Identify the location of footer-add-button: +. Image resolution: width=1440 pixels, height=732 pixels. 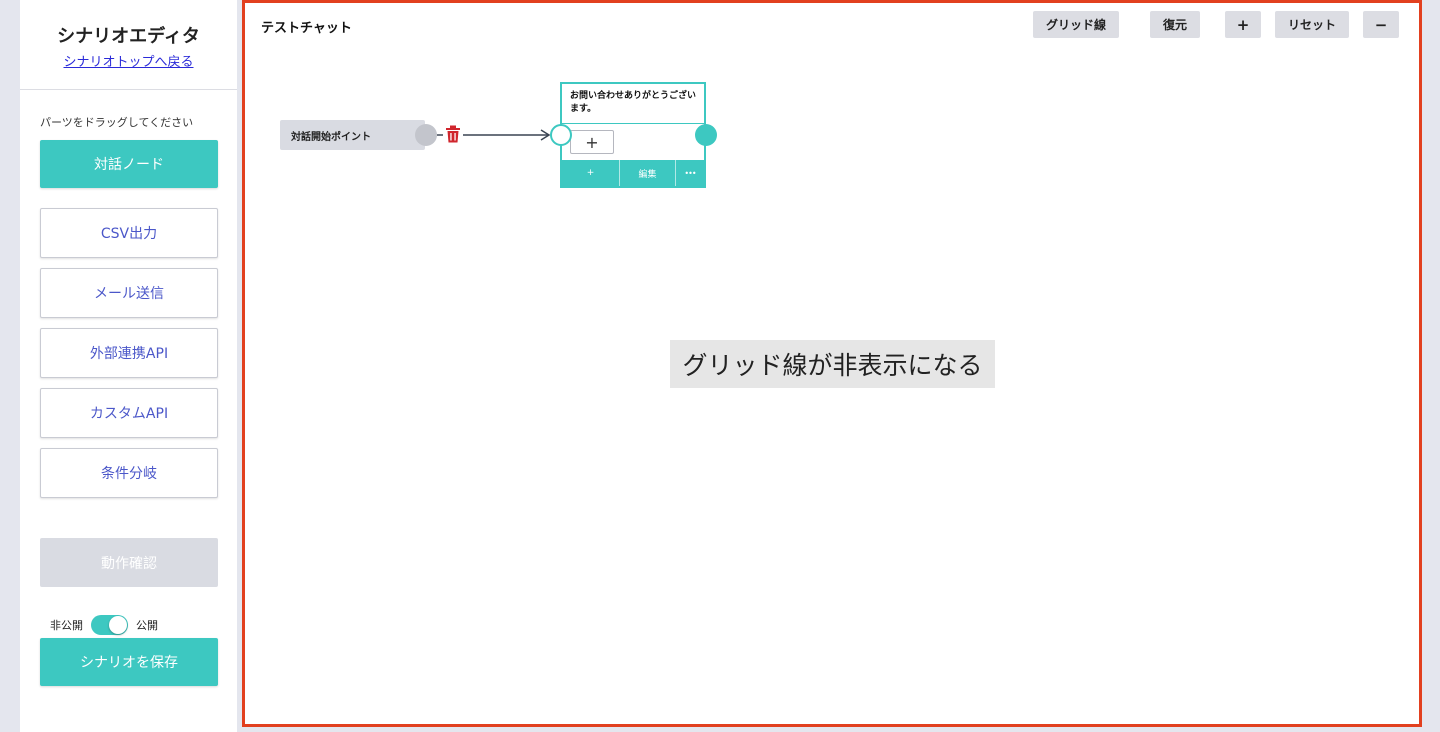
(591, 173).